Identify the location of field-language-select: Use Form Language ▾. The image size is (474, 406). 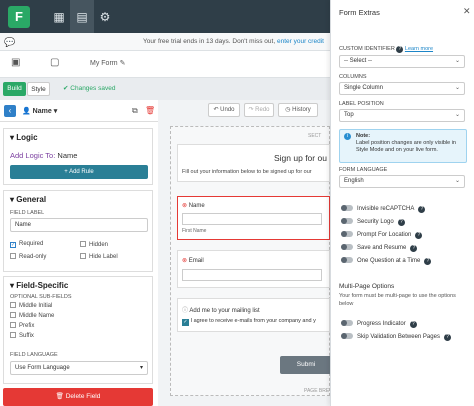
(79, 368).